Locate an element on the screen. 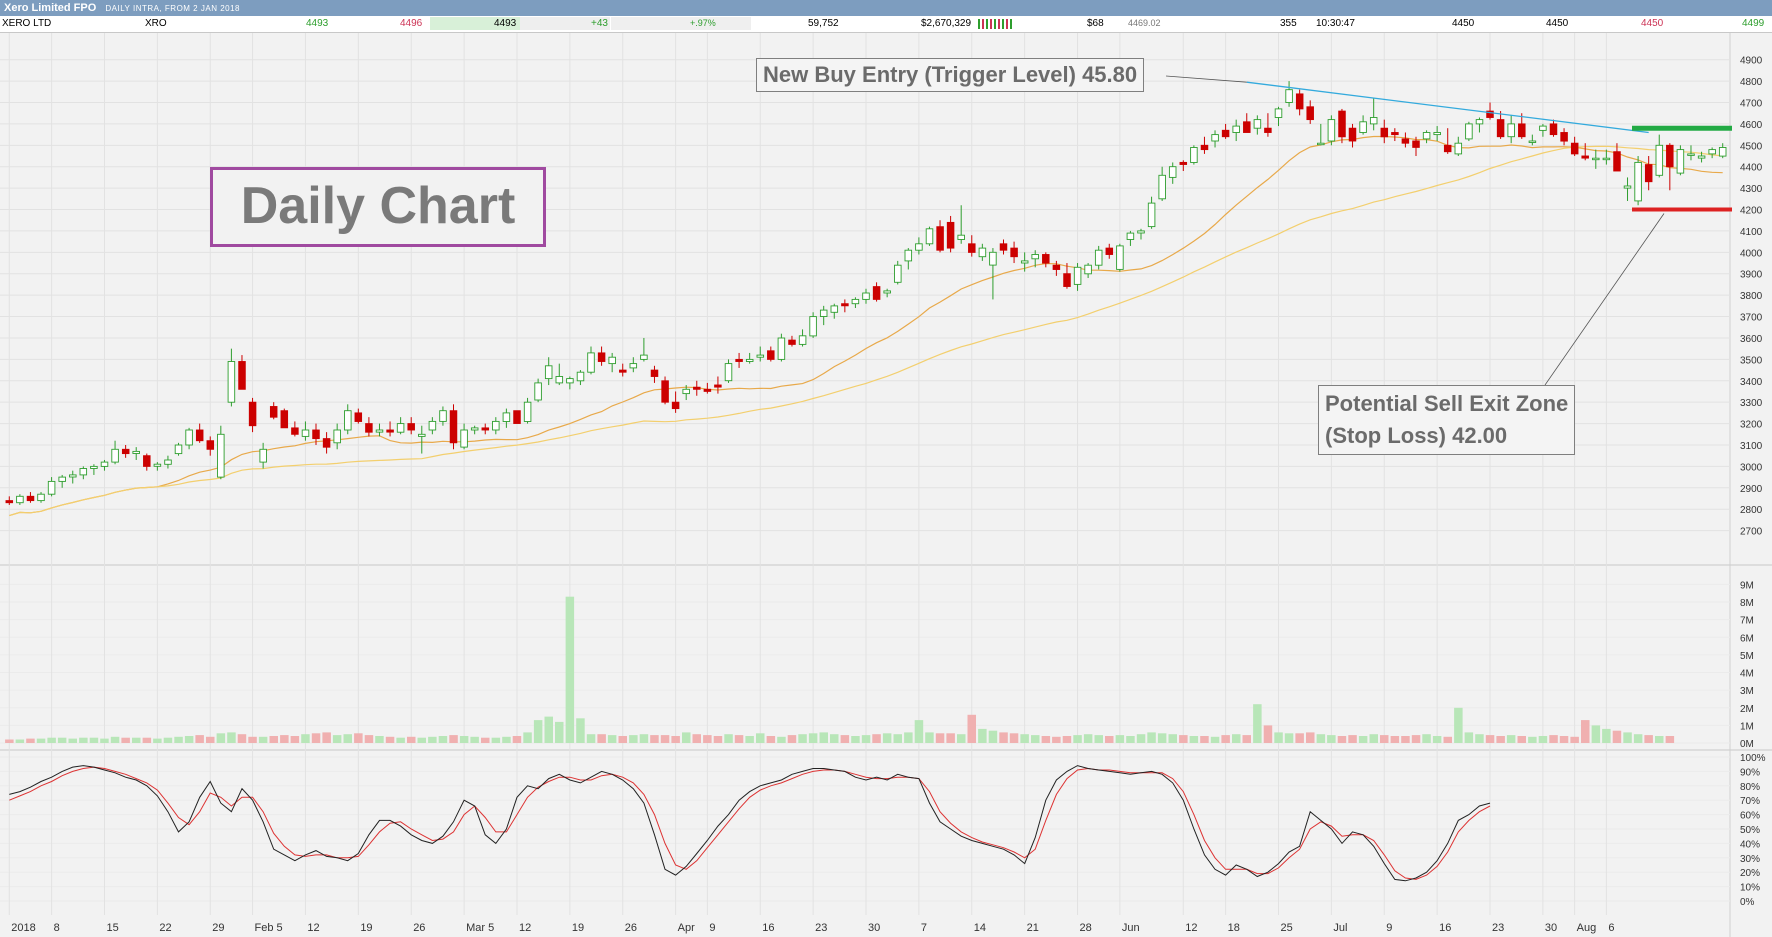  price-tick-label: 3300 is located at coordinates (1751, 403).